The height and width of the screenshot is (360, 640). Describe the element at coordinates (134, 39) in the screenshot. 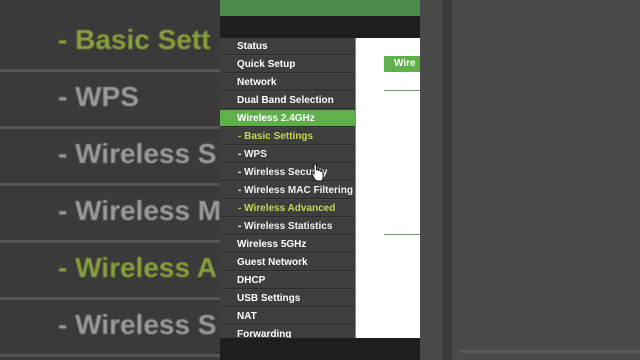

I see `backdrop-row-label: - Basic Sett` at that location.